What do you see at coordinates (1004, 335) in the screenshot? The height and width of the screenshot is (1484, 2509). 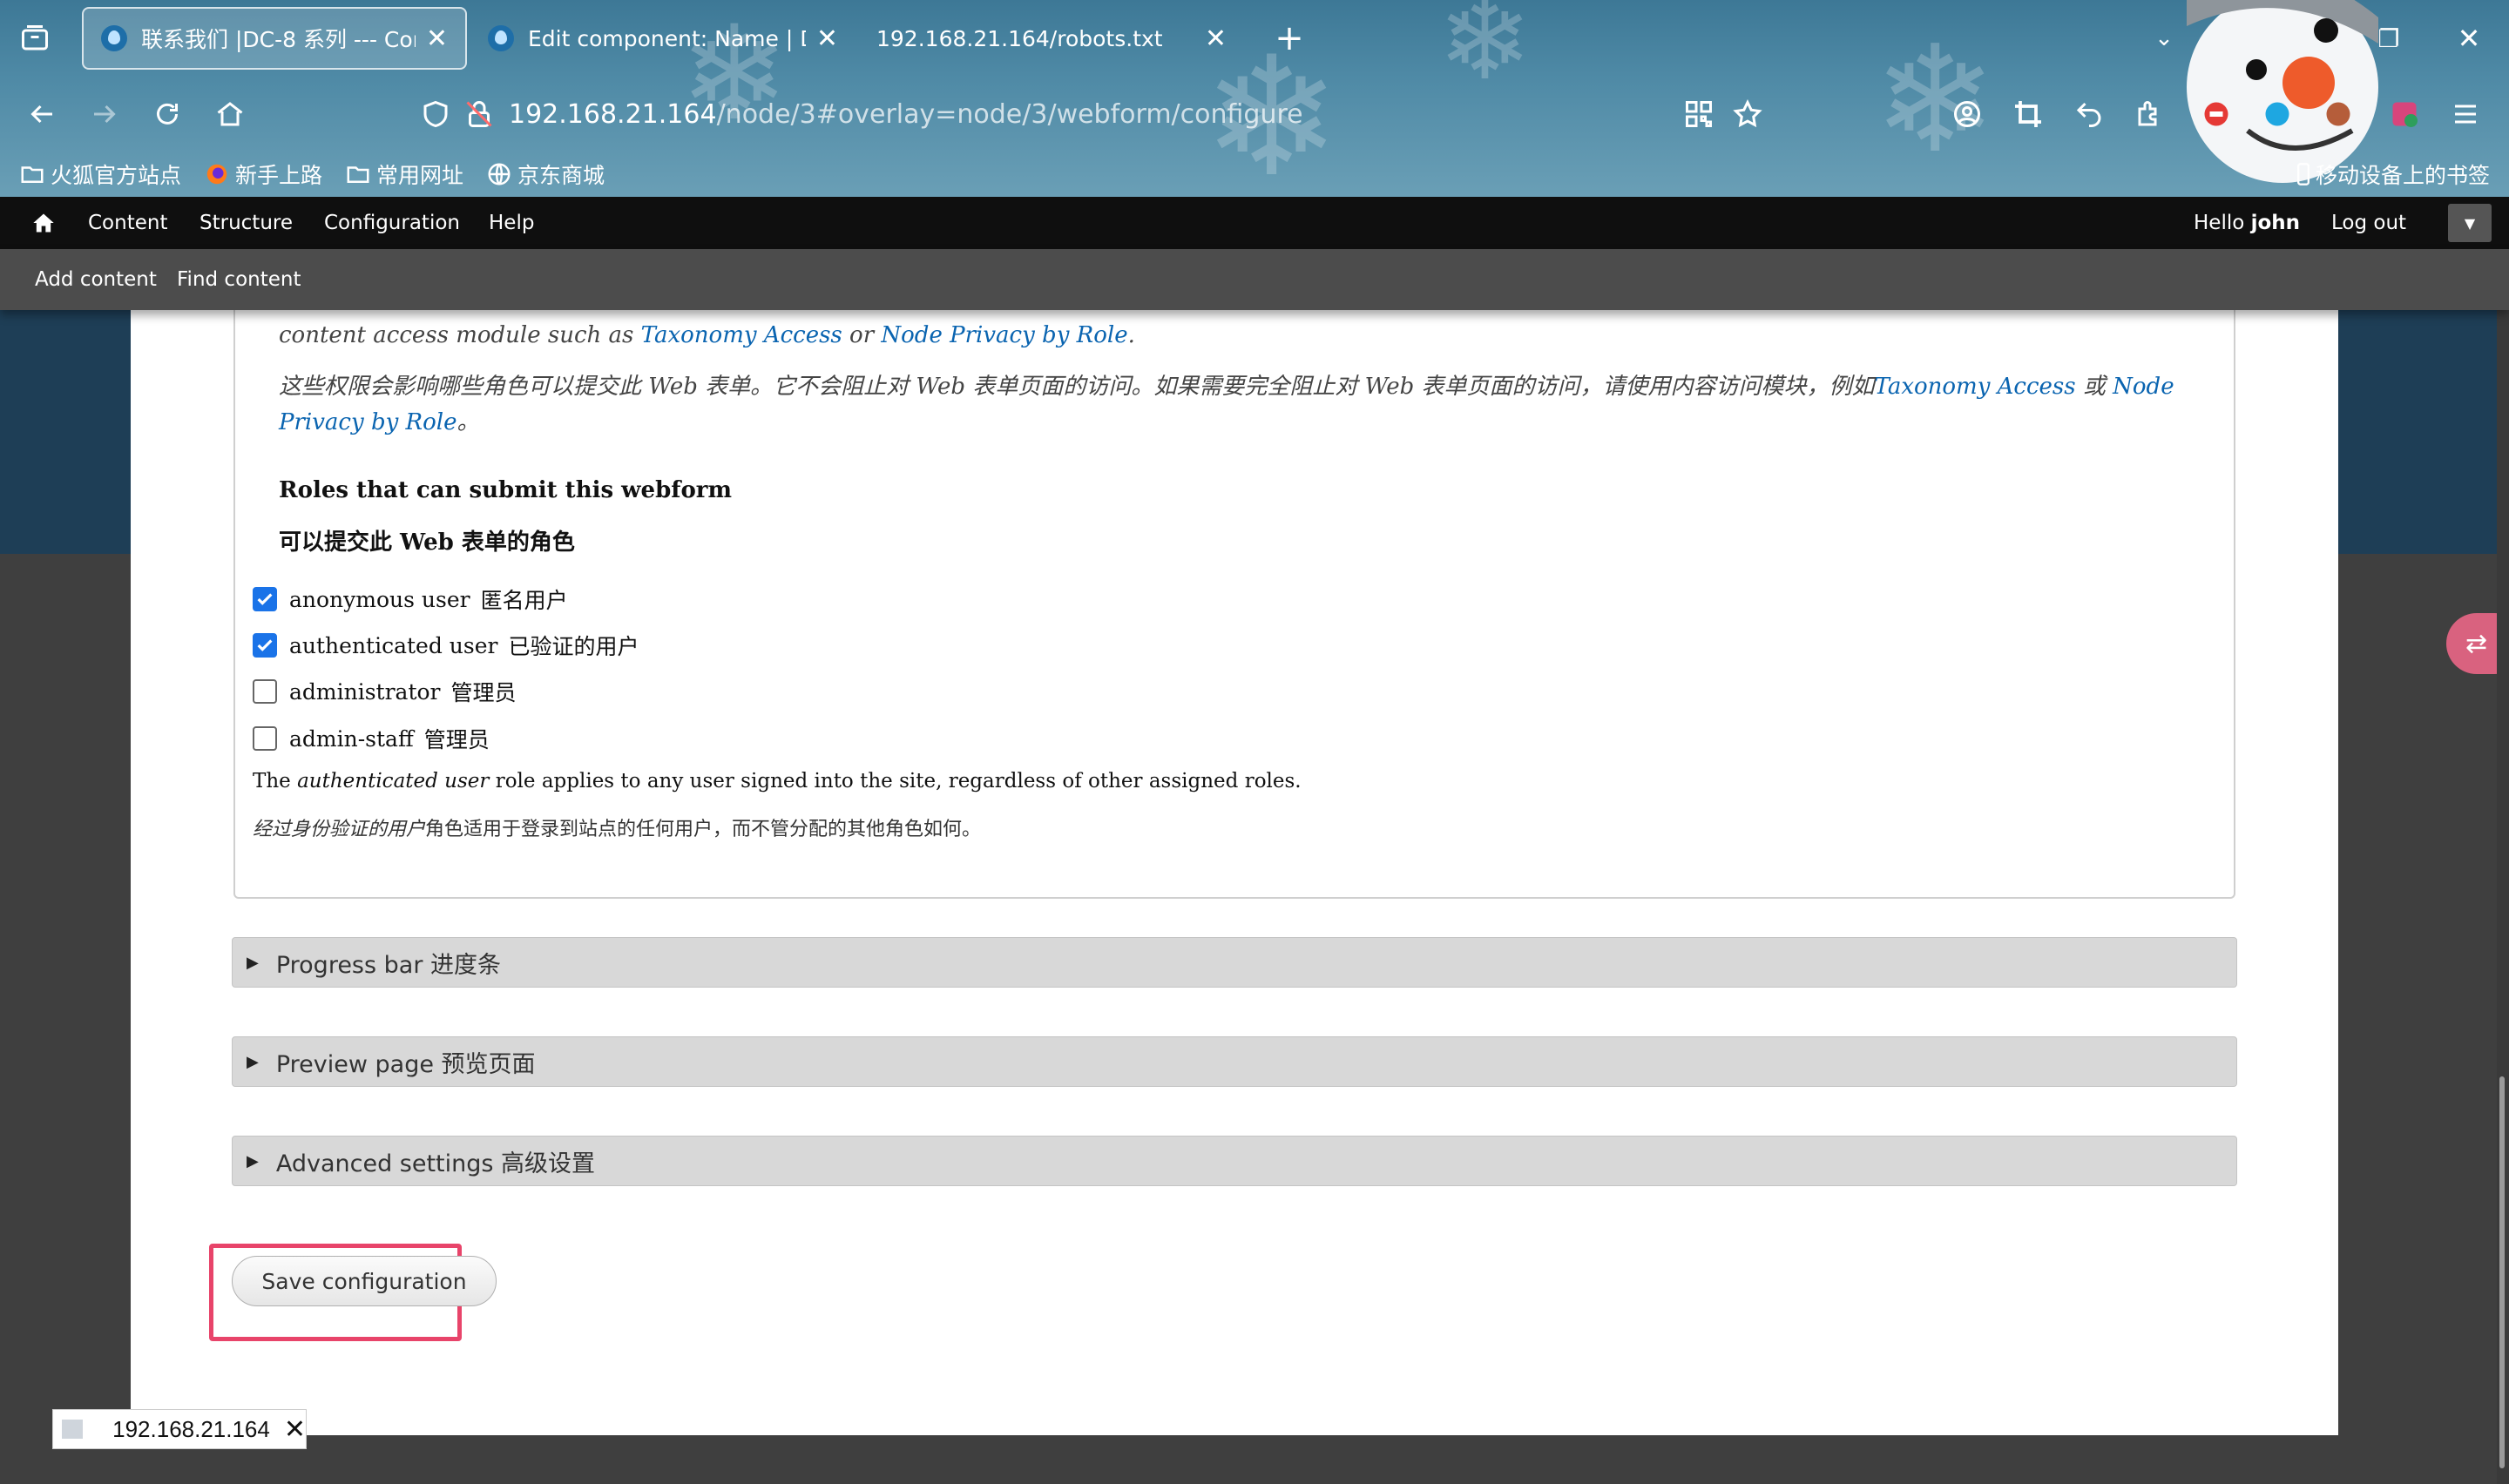 I see `node-privacy-link: Node Privacy by Role` at bounding box center [1004, 335].